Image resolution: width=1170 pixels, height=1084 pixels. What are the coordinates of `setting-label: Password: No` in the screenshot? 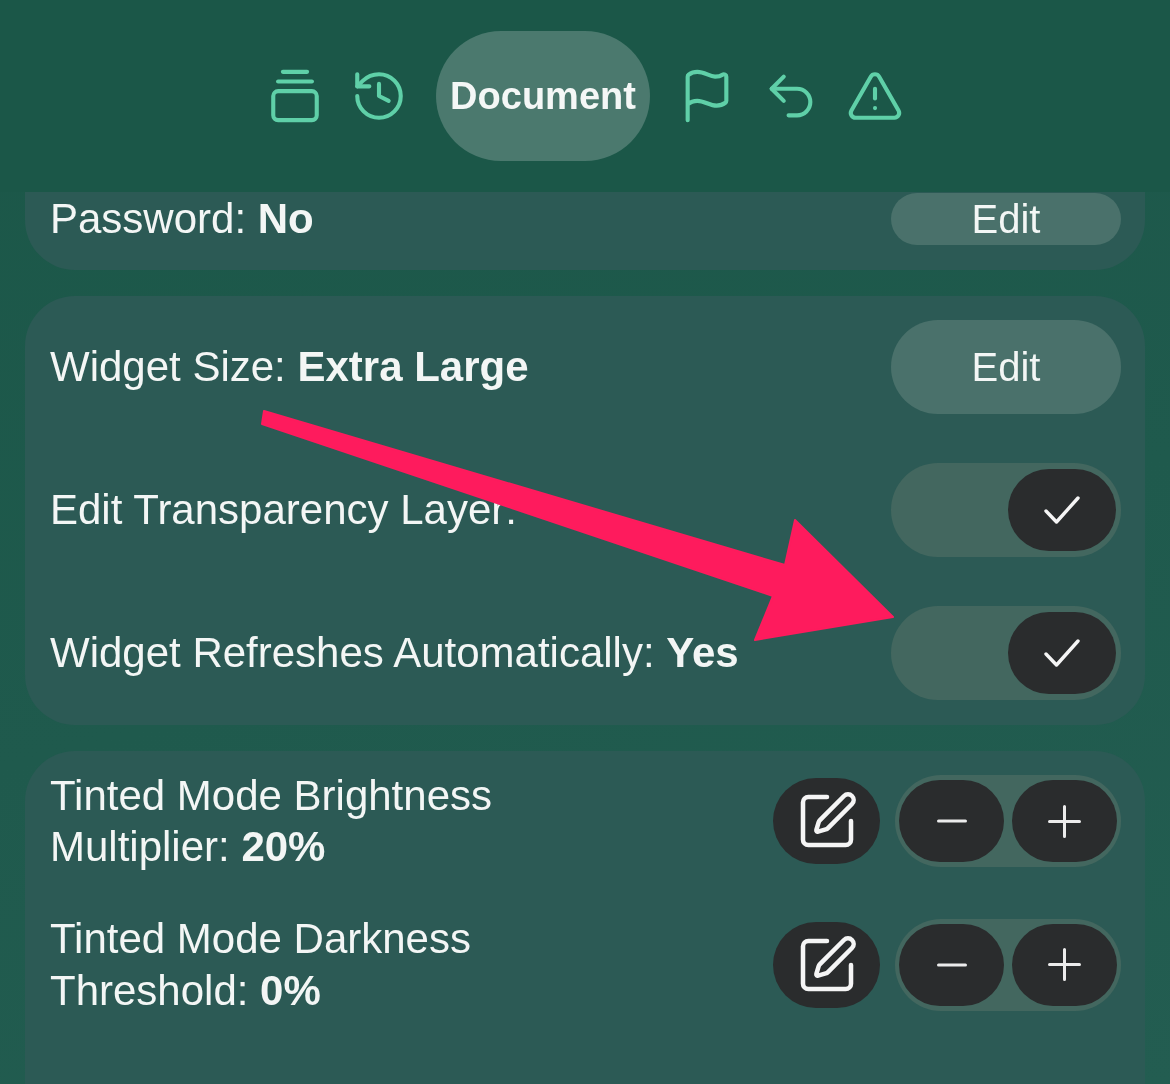 It's located at (182, 219).